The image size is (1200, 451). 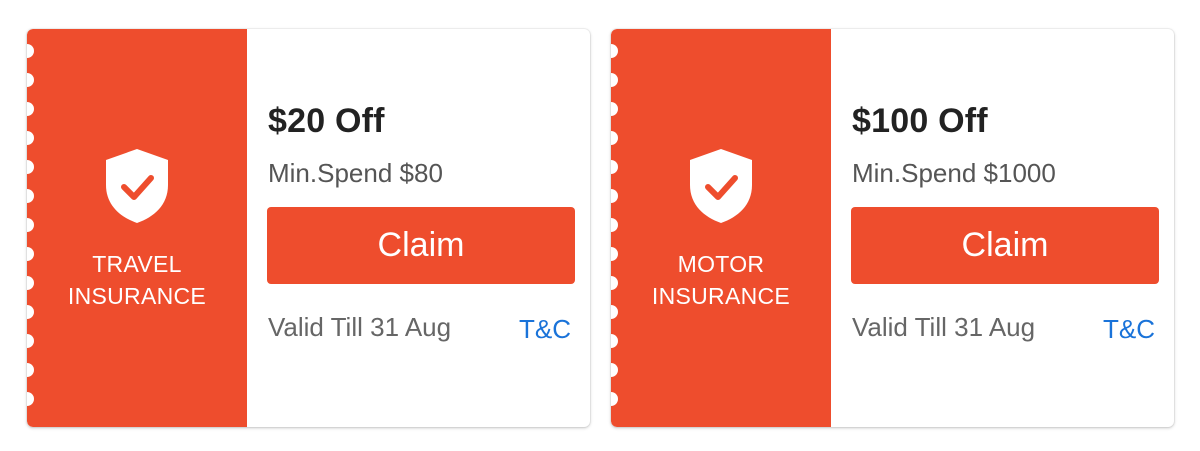 I want to click on voucher-category: TRAVEL INSURANCE, so click(x=137, y=280).